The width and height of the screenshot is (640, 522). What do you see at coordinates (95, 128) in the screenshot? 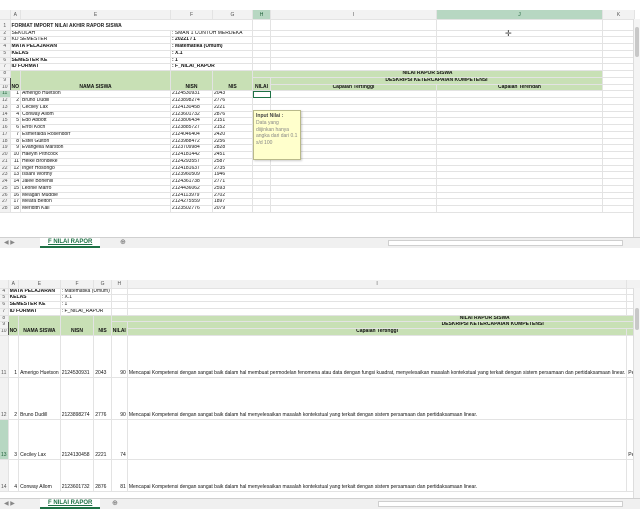
I see `cell-nama-siswa: Errol Koch` at bounding box center [95, 128].